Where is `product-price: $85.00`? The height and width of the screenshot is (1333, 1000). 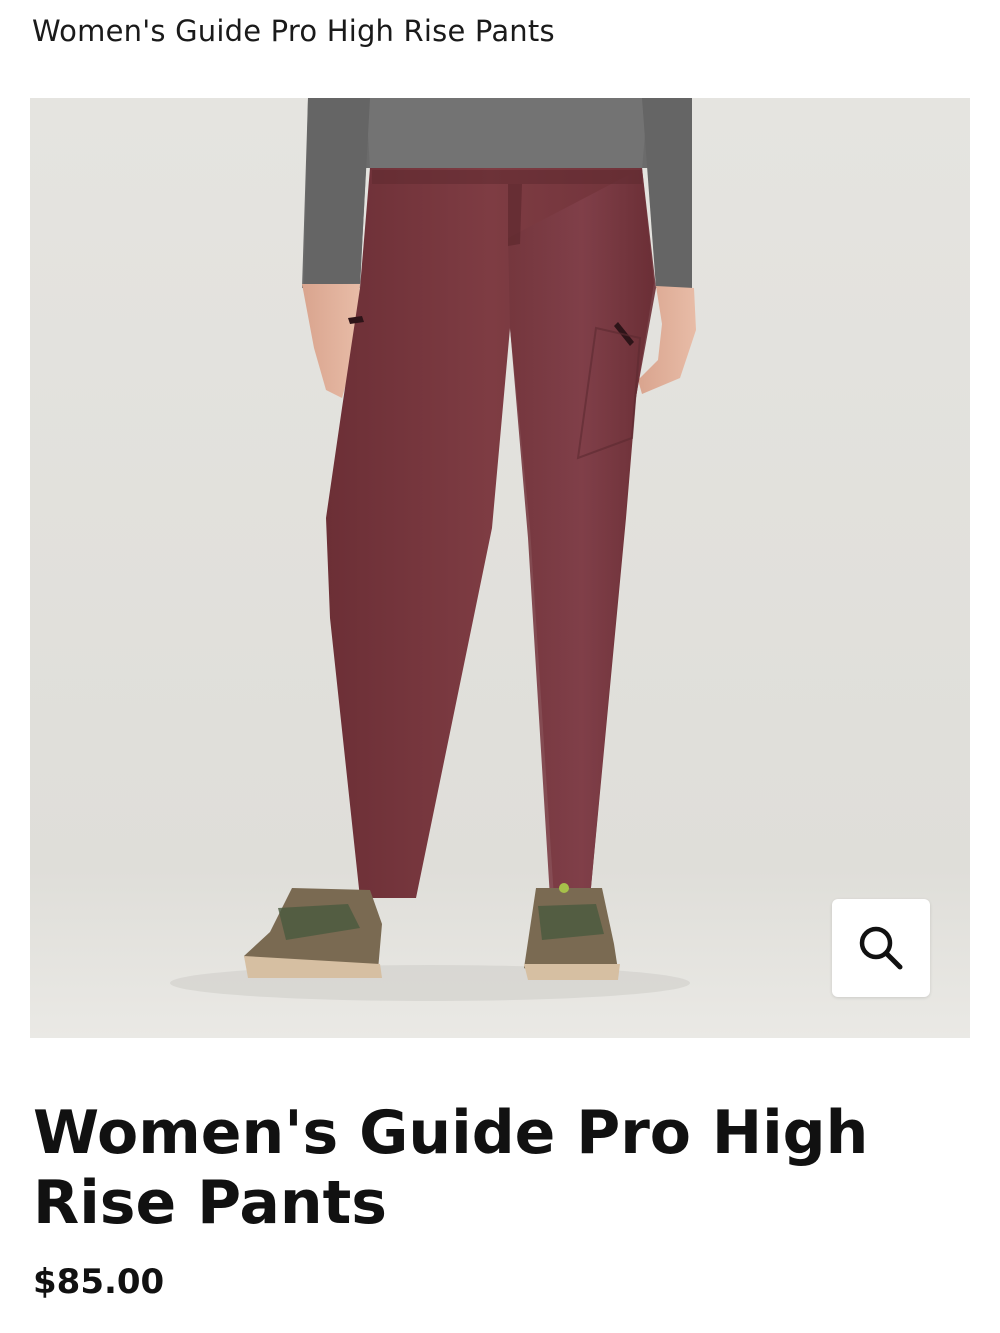
product-price: $85.00 is located at coordinates (99, 1282).